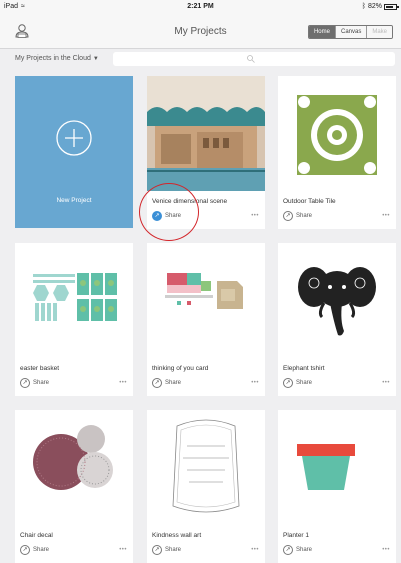 This screenshot has height=563, width=401. What do you see at coordinates (251, 59) in the screenshot?
I see `search-icon` at bounding box center [251, 59].